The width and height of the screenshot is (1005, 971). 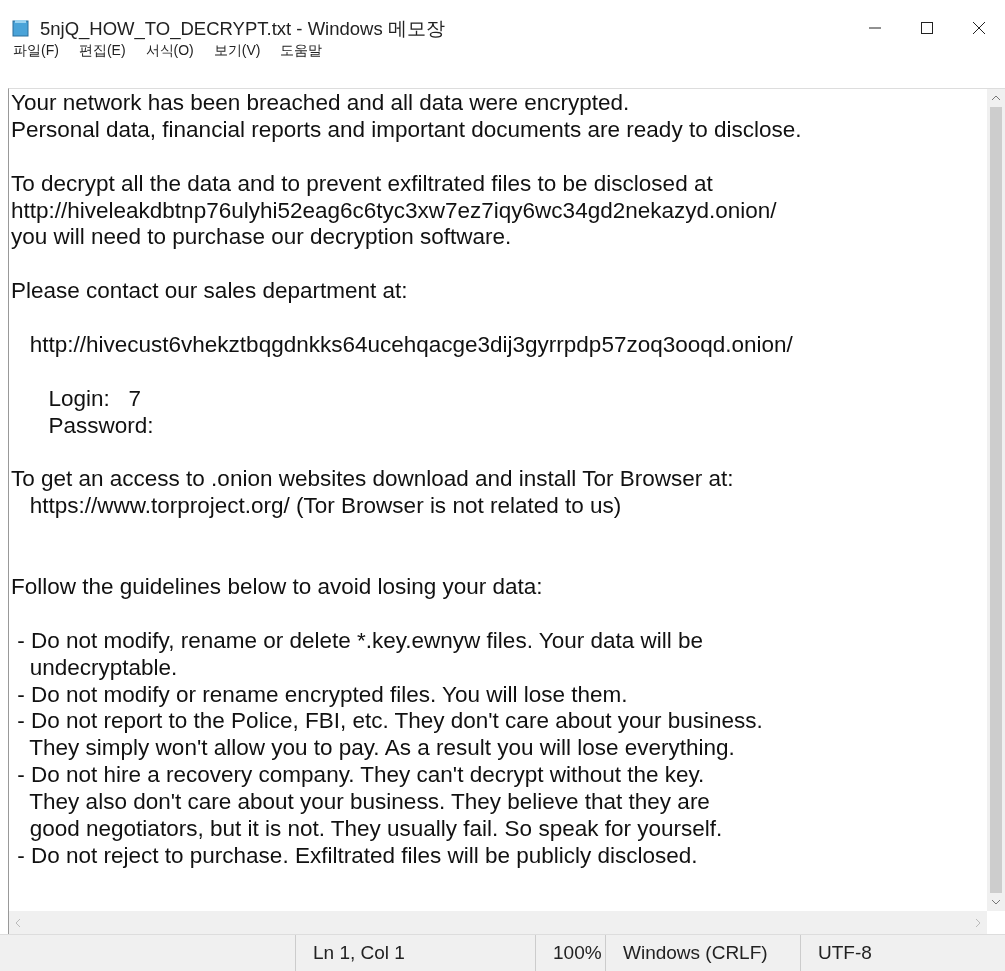 What do you see at coordinates (362, 184) in the screenshot?
I see `text-line: To decrypt all the data and to prevent exfiltrated files to be disclosed at` at bounding box center [362, 184].